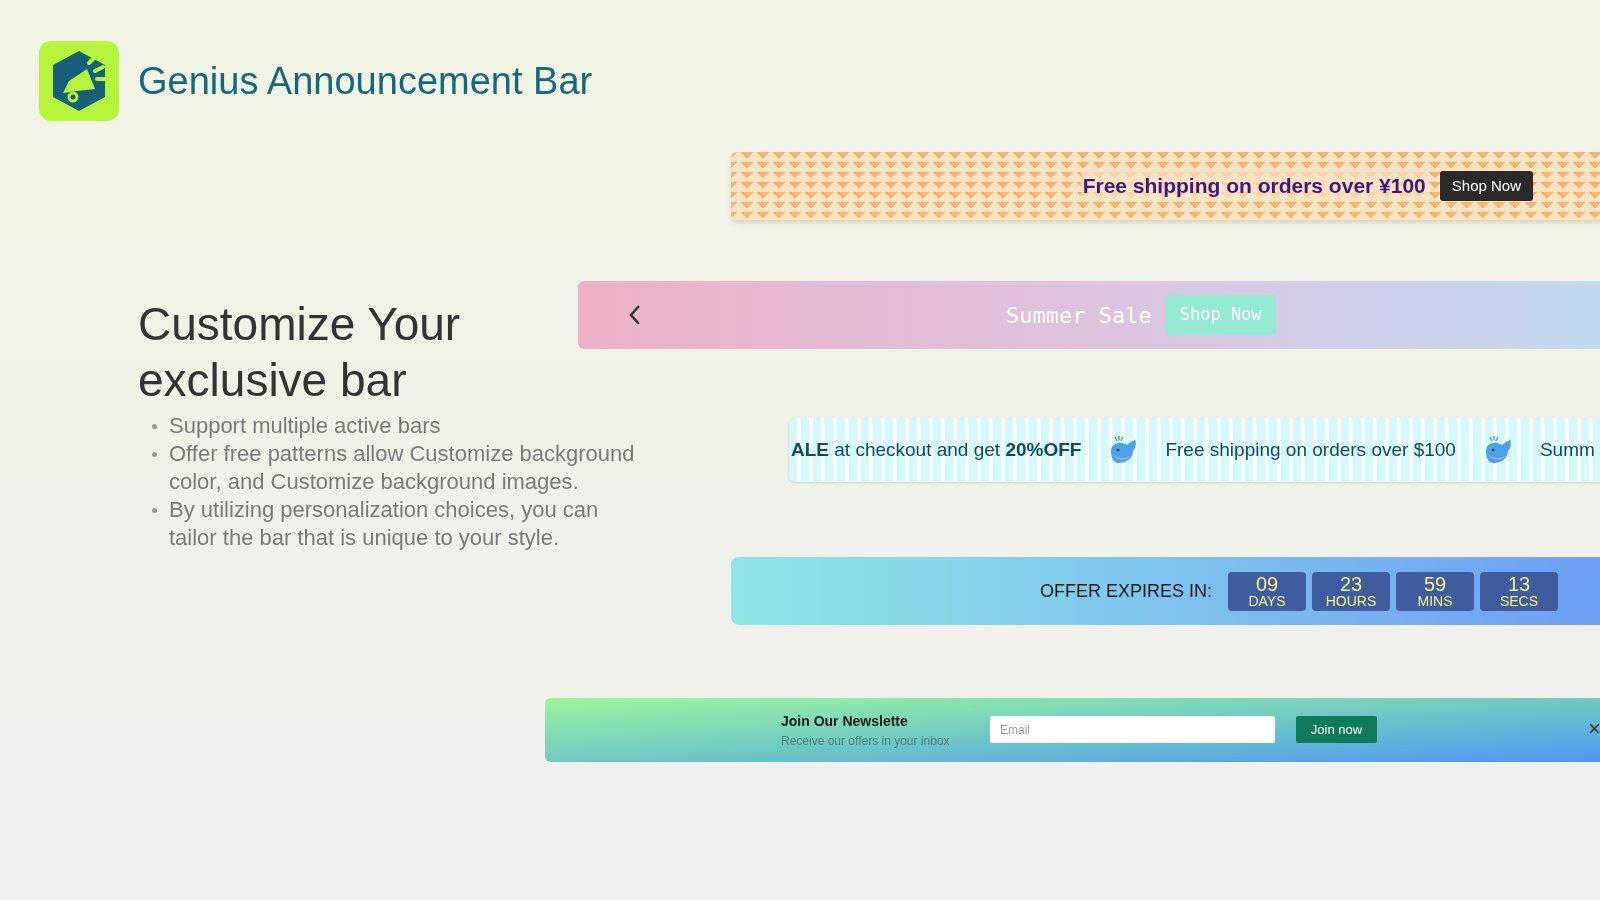 The width and height of the screenshot is (1600, 900). Describe the element at coordinates (1519, 601) in the screenshot. I see `countdown-unit: SECS` at that location.